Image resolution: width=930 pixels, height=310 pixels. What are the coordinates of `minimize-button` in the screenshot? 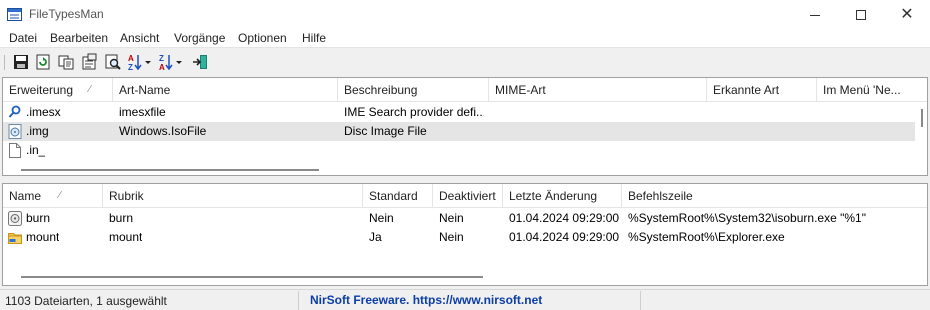 It's located at (815, 14).